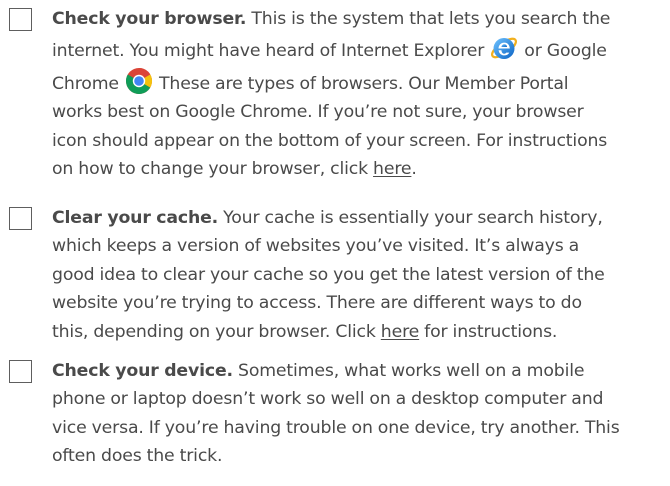  I want to click on item-title-device: Check your device., so click(142, 371).